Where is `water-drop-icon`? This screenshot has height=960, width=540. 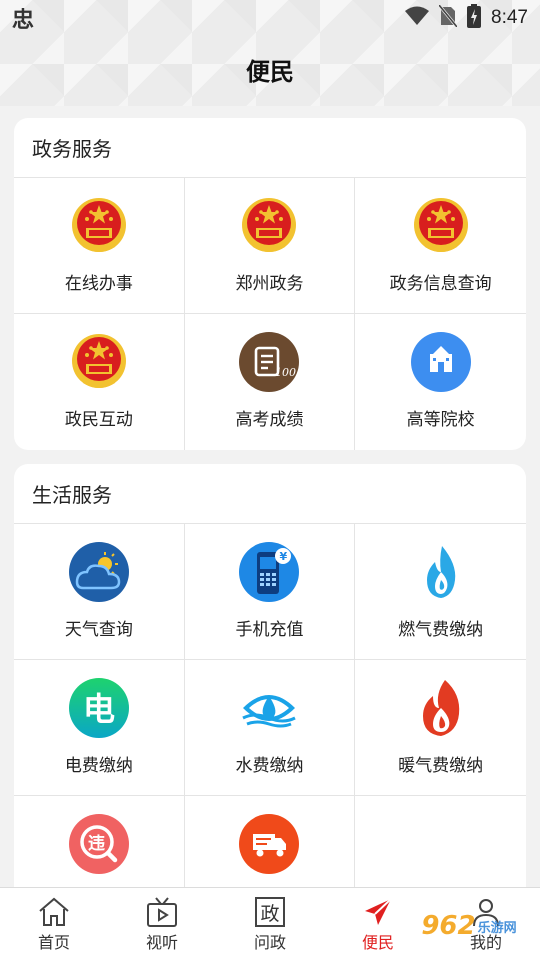
water-drop-icon is located at coordinates (269, 708).